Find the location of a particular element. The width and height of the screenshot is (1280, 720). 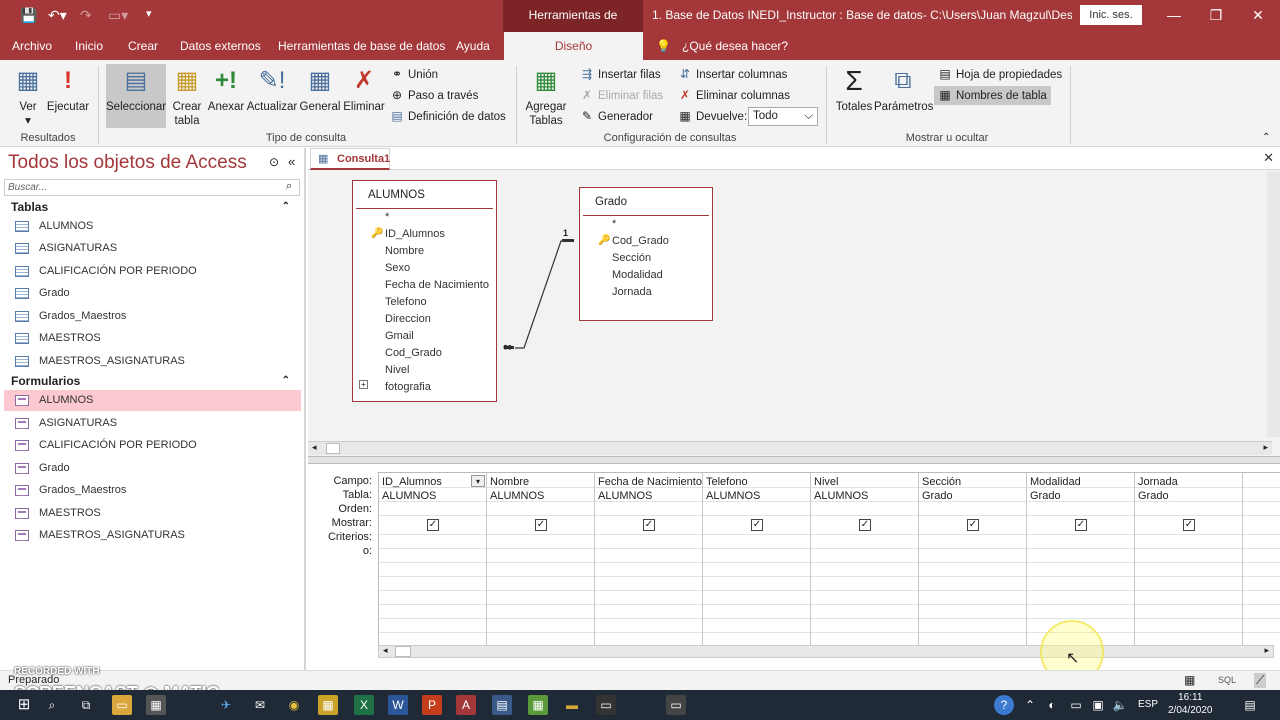

design-horizontal-scrollbar: ◂ ▸ is located at coordinates (790, 448).